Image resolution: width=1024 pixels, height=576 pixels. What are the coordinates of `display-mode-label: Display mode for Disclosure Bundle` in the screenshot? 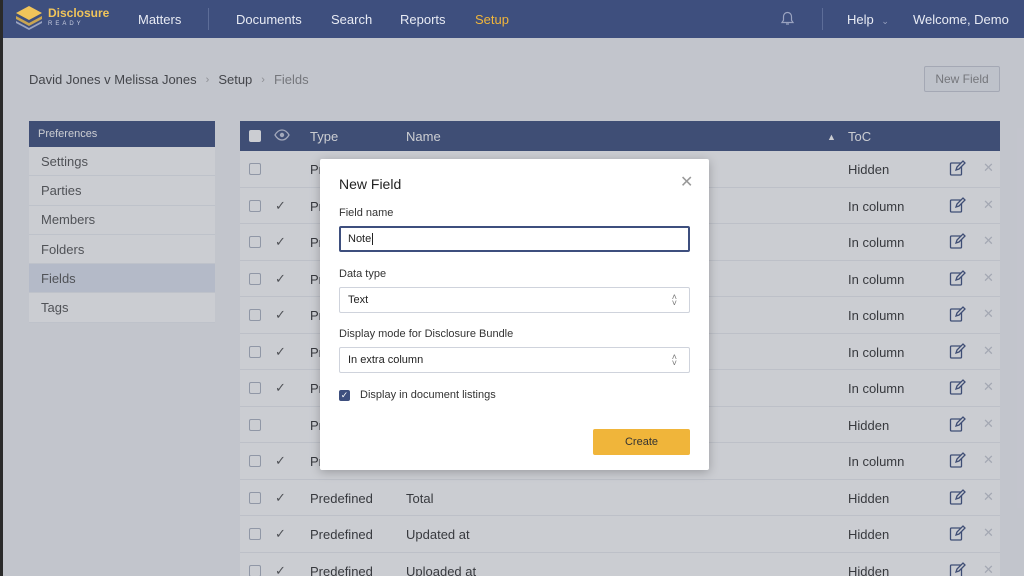 It's located at (426, 334).